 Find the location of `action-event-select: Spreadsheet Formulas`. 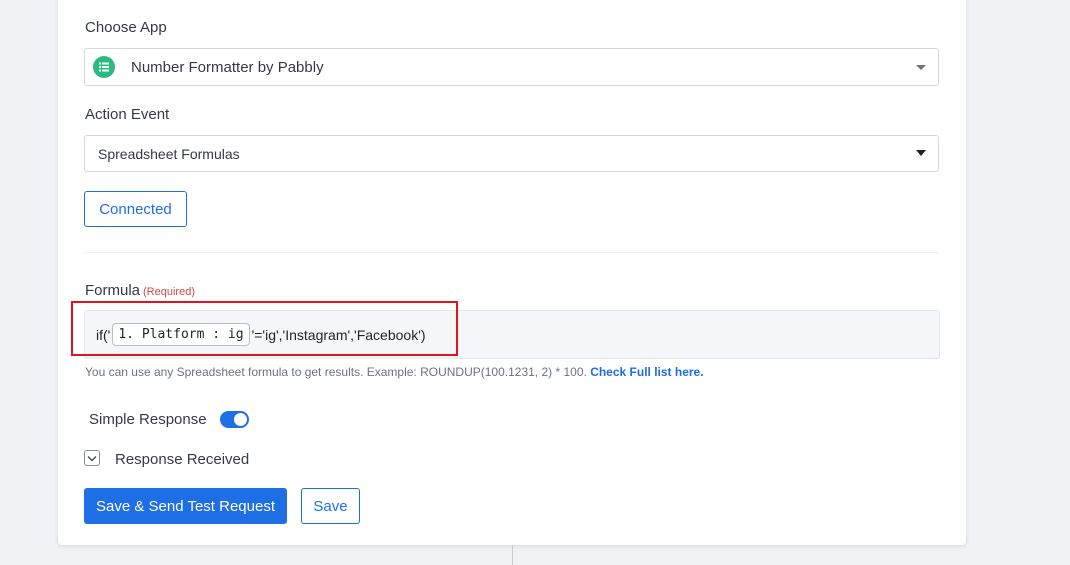

action-event-select: Spreadsheet Formulas is located at coordinates (511, 153).